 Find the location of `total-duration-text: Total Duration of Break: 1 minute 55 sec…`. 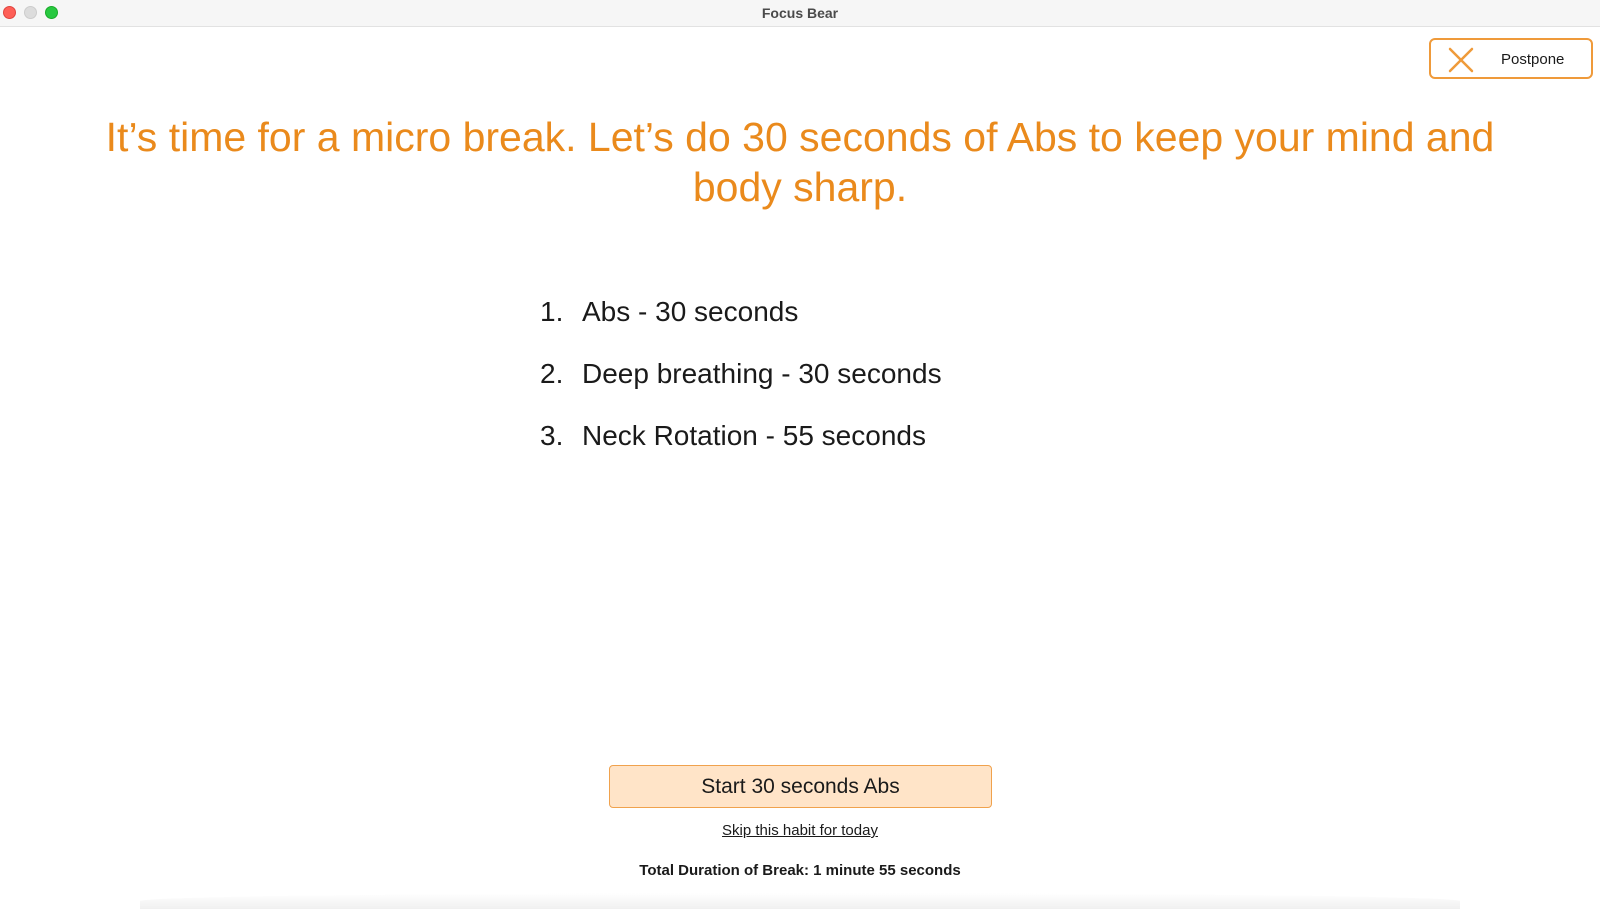

total-duration-text: Total Duration of Break: 1 minute 55 sec… is located at coordinates (800, 870).